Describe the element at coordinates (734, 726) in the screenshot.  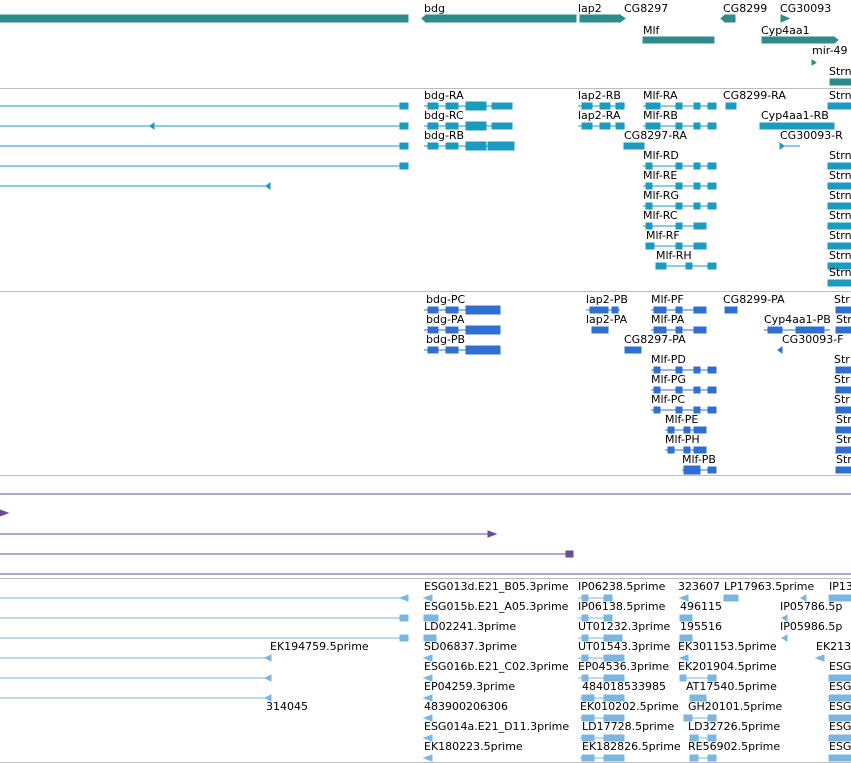
I see `est-label: LD32726.5prime` at that location.